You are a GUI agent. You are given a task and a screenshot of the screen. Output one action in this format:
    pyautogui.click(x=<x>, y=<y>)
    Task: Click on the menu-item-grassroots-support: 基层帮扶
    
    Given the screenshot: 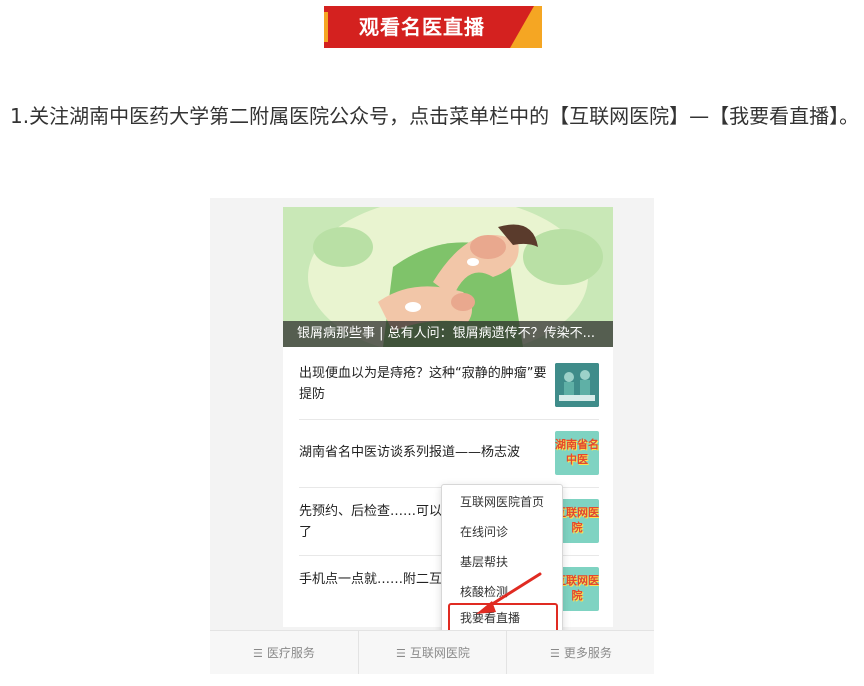 What is the action you would take?
    pyautogui.click(x=502, y=562)
    